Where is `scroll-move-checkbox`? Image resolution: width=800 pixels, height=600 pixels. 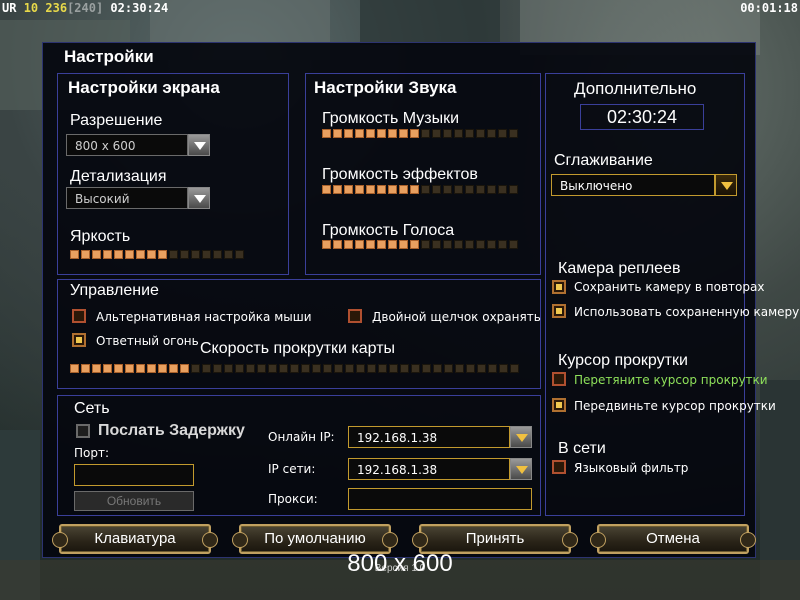
scroll-move-checkbox is located at coordinates (559, 405).